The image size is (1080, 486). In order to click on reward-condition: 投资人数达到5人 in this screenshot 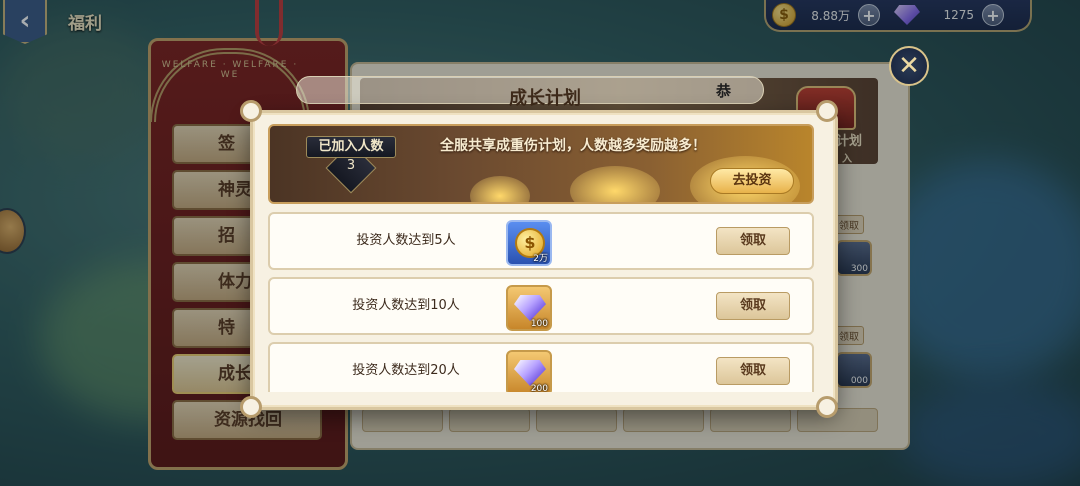, I will do `click(406, 240)`.